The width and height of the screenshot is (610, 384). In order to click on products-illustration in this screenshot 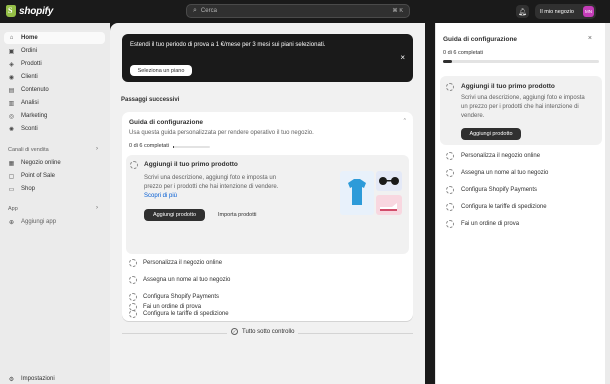, I will do `click(371, 193)`.